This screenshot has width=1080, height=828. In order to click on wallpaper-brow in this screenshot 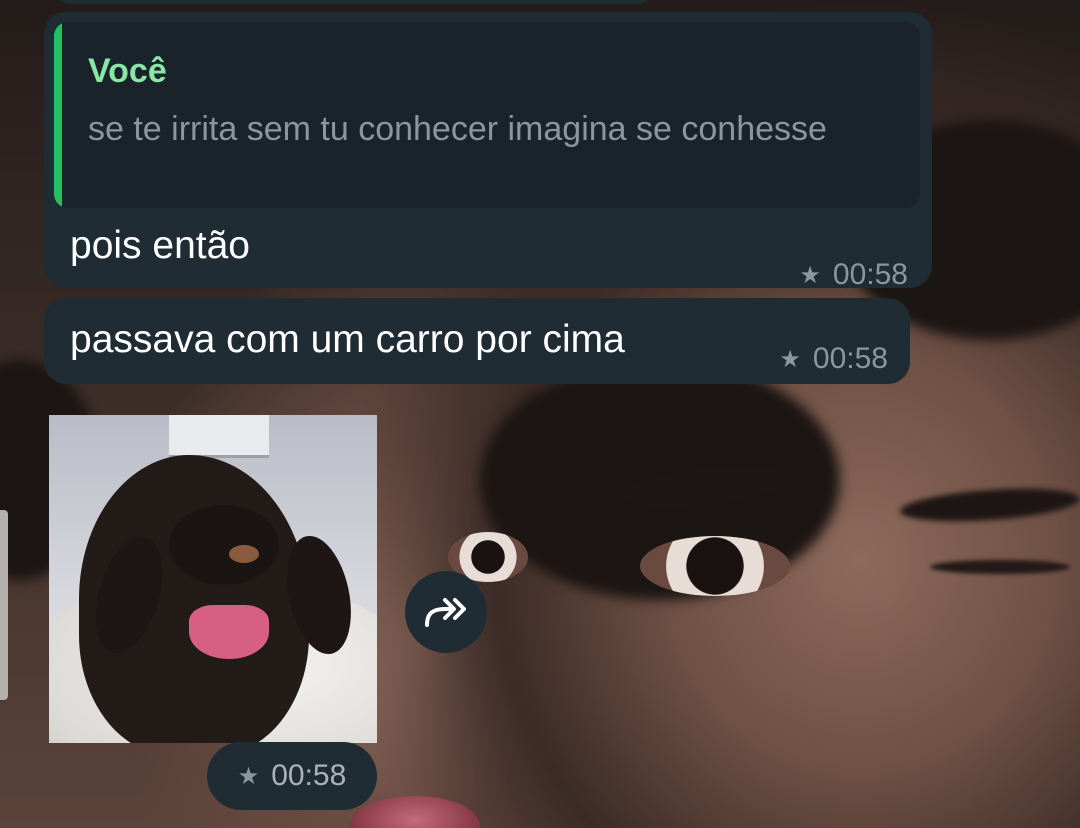, I will do `click(989, 505)`.